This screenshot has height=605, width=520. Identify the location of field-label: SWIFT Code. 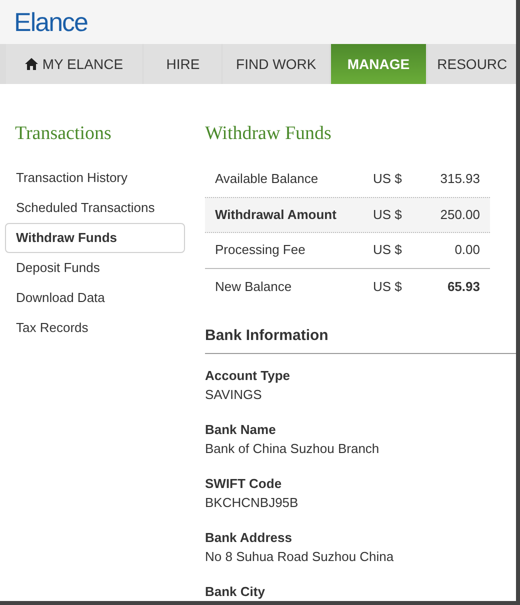
(244, 484).